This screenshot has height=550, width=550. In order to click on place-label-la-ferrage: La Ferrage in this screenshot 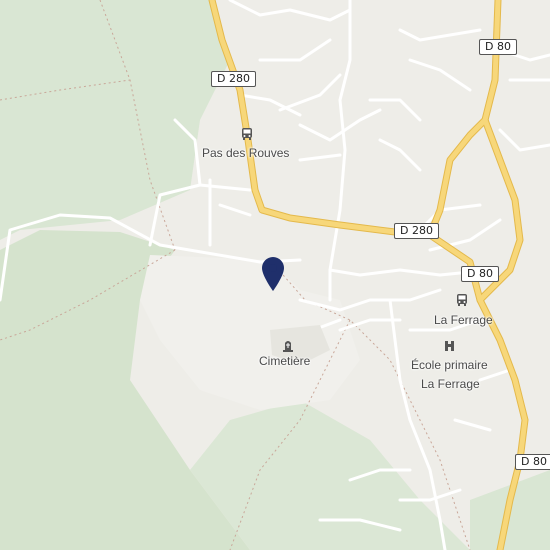, I will do `click(463, 320)`.